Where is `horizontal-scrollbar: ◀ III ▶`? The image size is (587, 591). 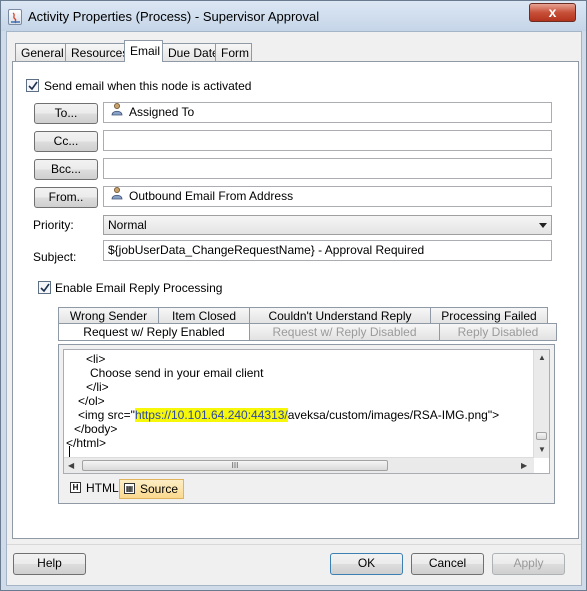
horizontal-scrollbar: ◀ III ▶ is located at coordinates (299, 465).